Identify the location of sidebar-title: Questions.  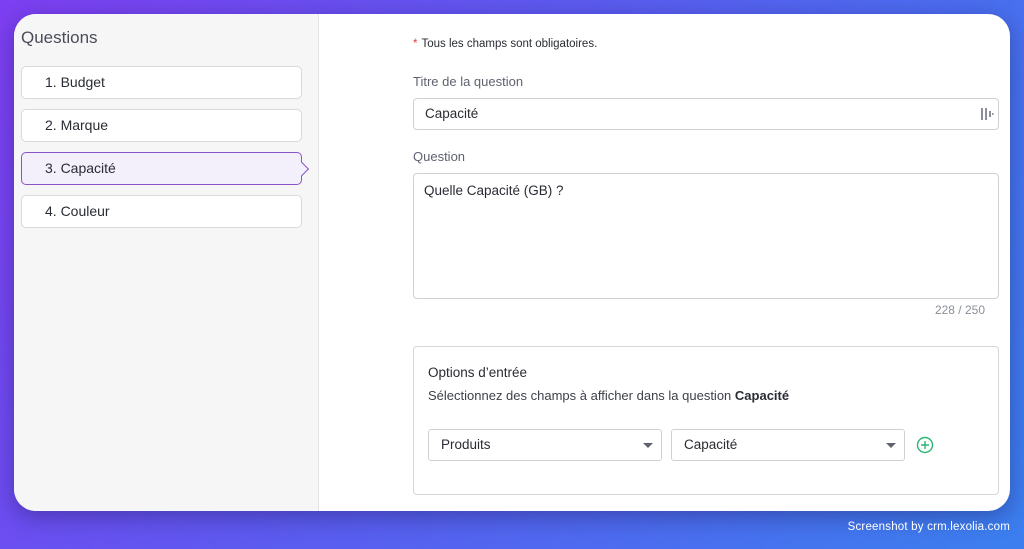
(59, 37).